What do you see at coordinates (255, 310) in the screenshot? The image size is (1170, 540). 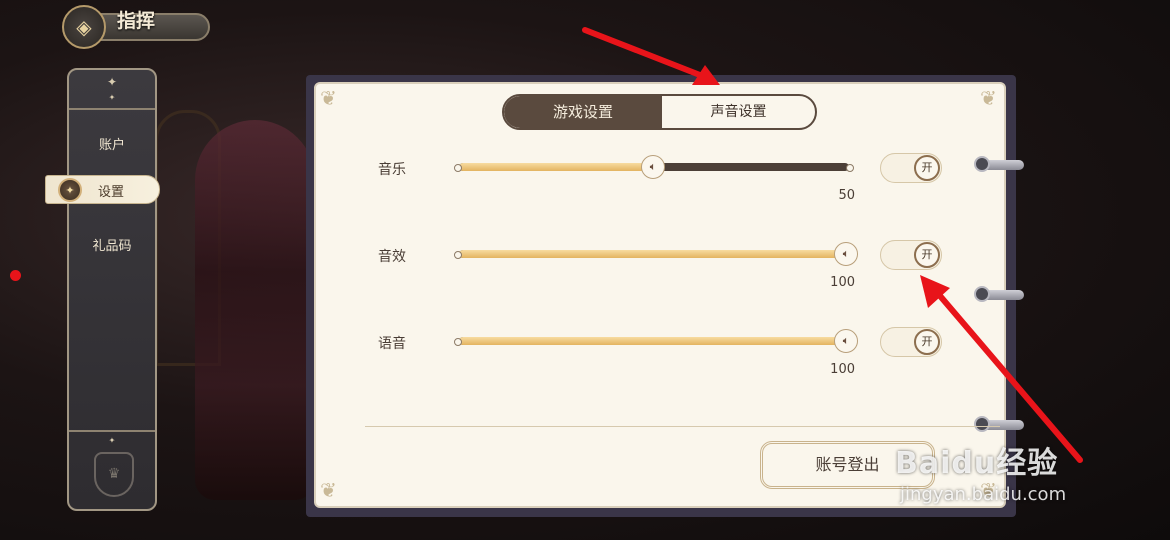 I see `background-character` at bounding box center [255, 310].